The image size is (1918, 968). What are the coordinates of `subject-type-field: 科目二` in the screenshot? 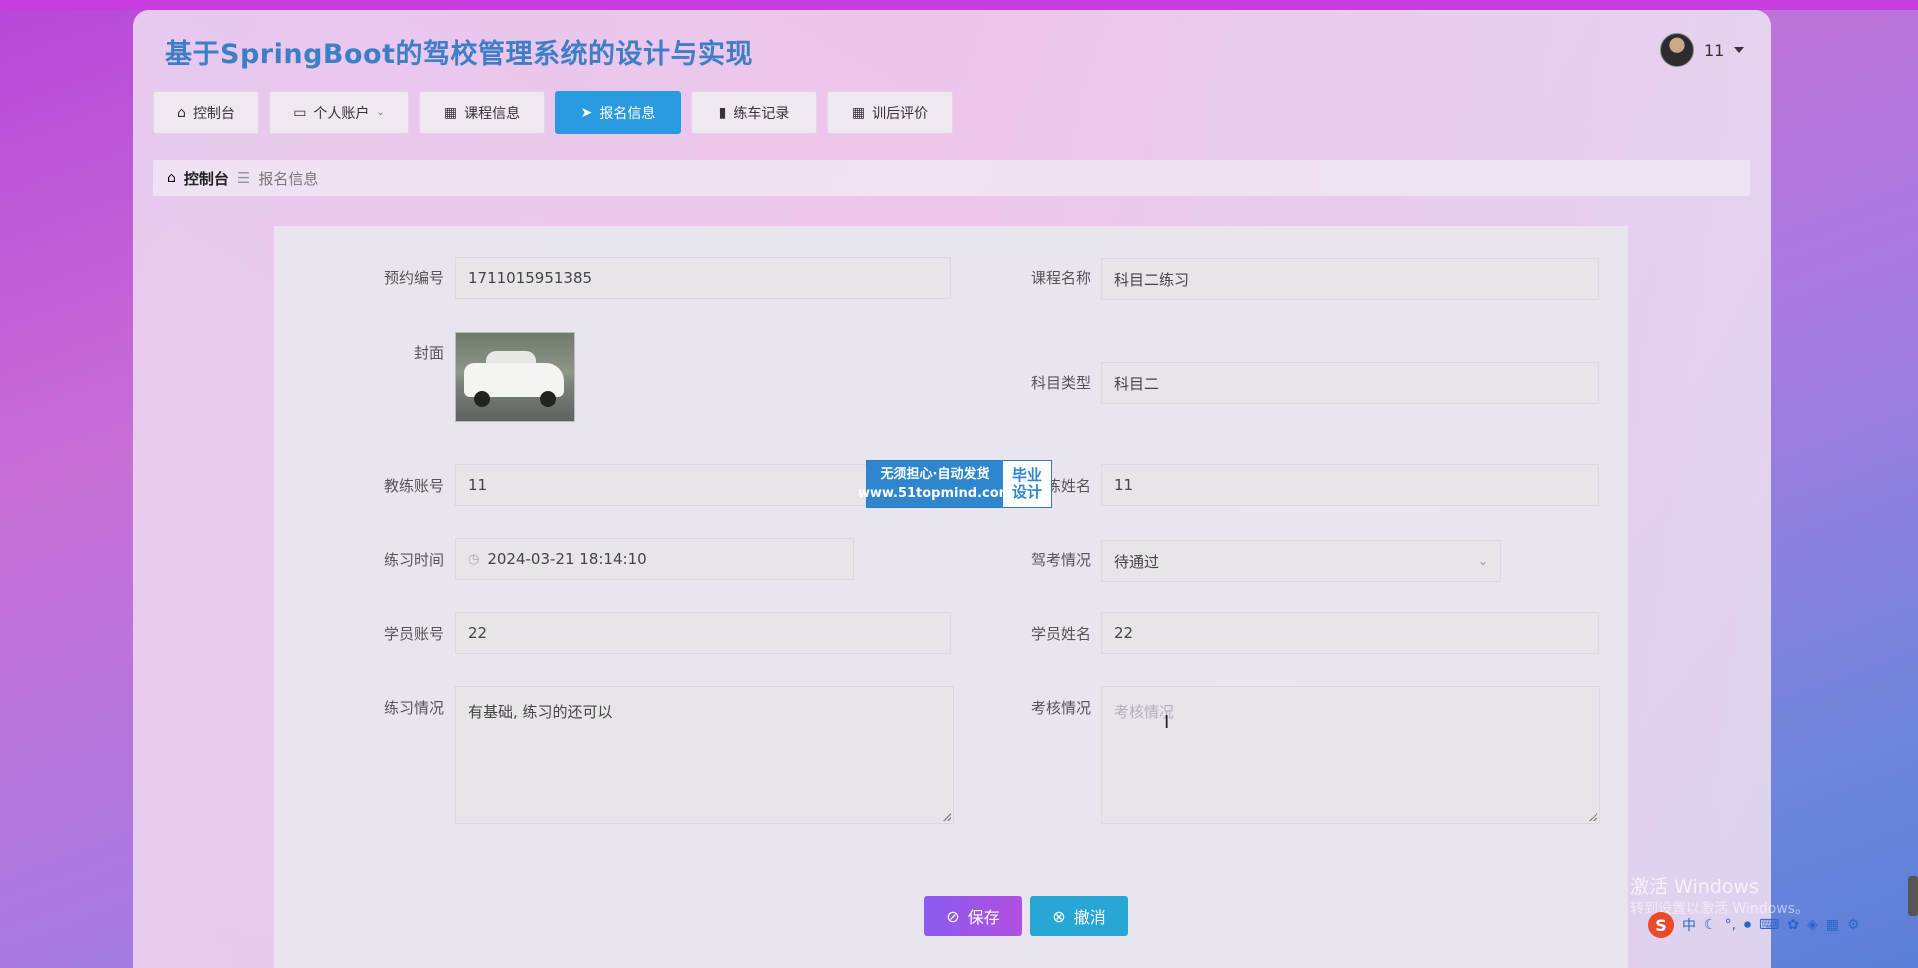 It's located at (1350, 383).